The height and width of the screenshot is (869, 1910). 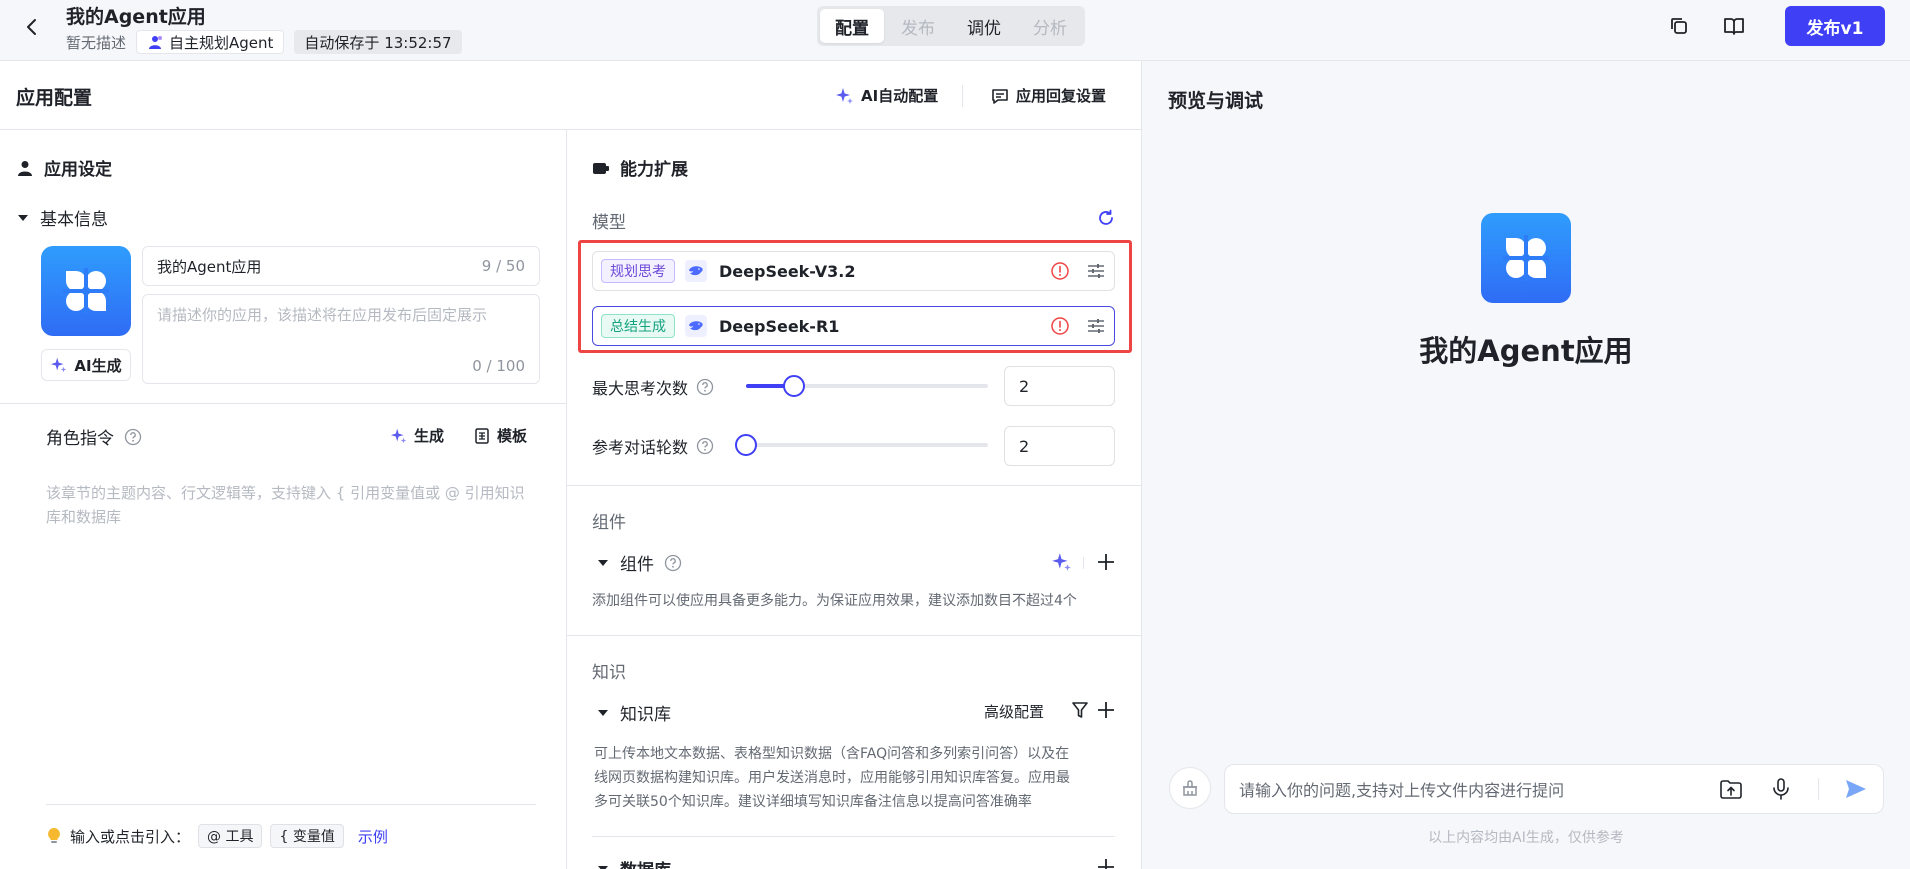 What do you see at coordinates (96, 42) in the screenshot?
I see `app-description: 暂无描述` at bounding box center [96, 42].